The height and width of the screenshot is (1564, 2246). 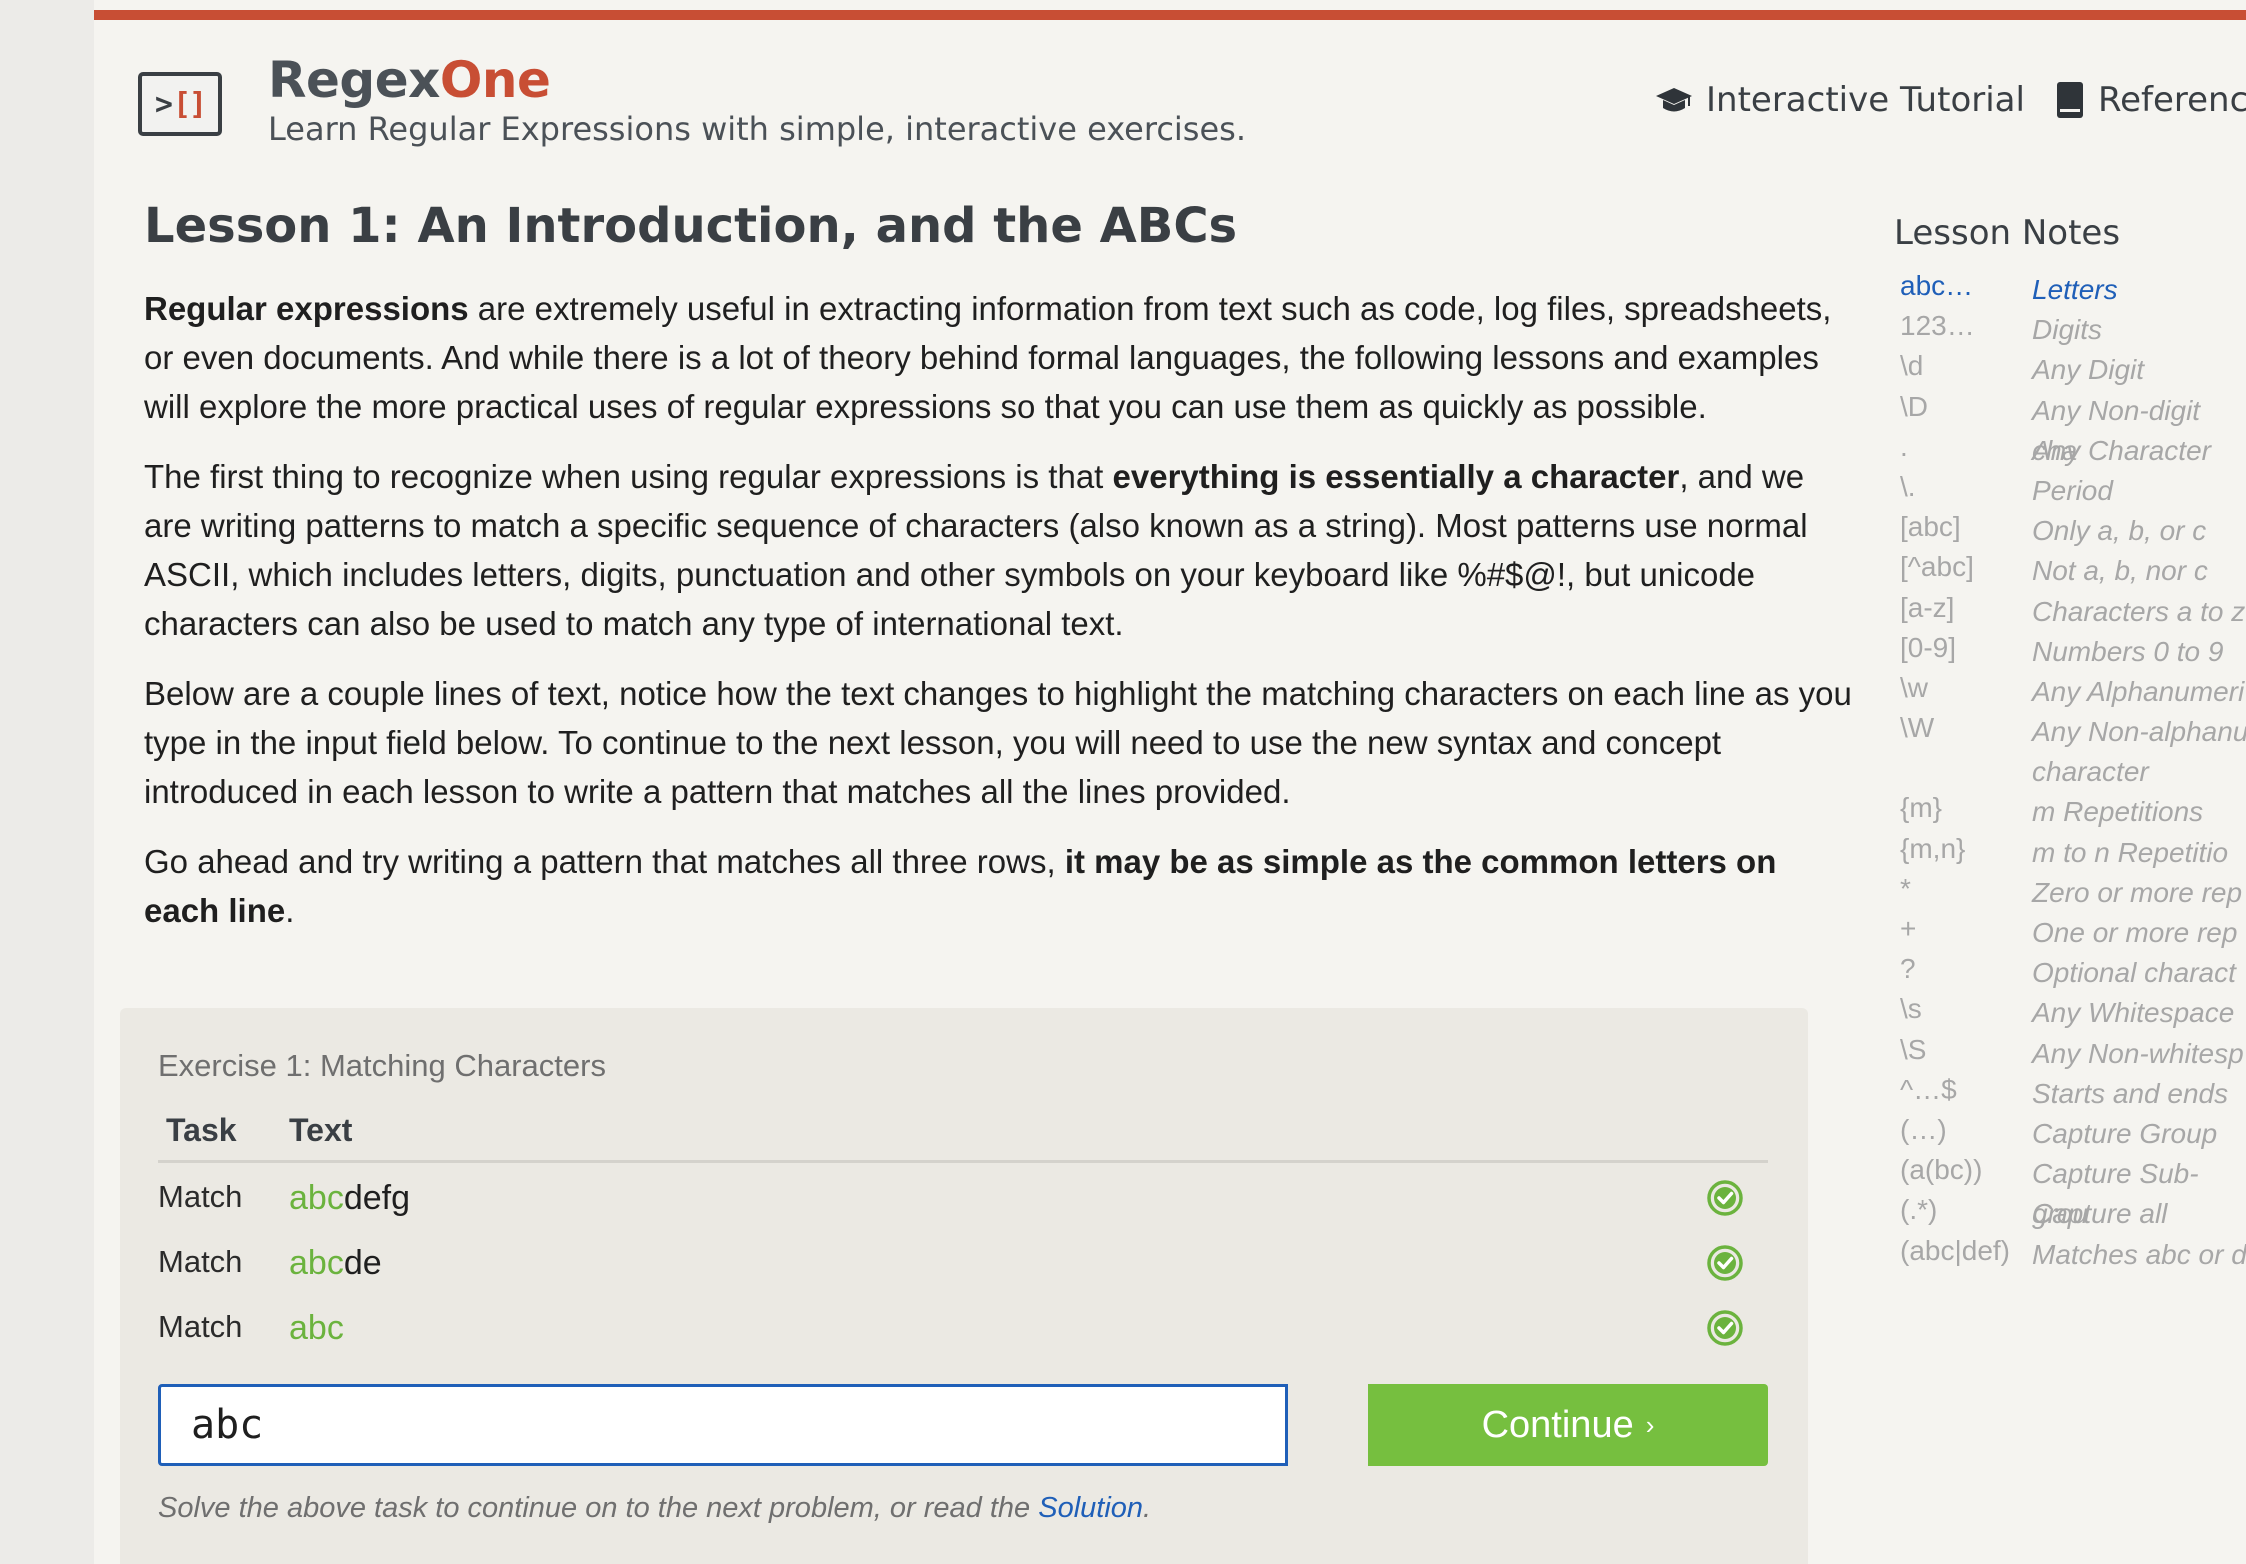 I want to click on note-description: Any Digit, so click(x=2088, y=370).